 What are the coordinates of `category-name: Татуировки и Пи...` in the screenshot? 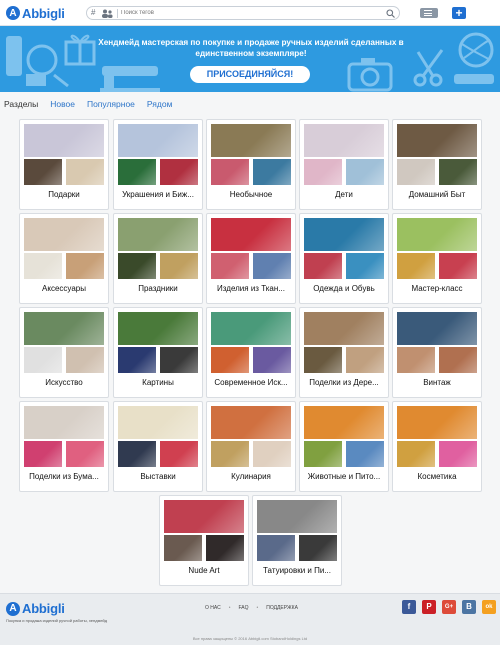 It's located at (297, 571).